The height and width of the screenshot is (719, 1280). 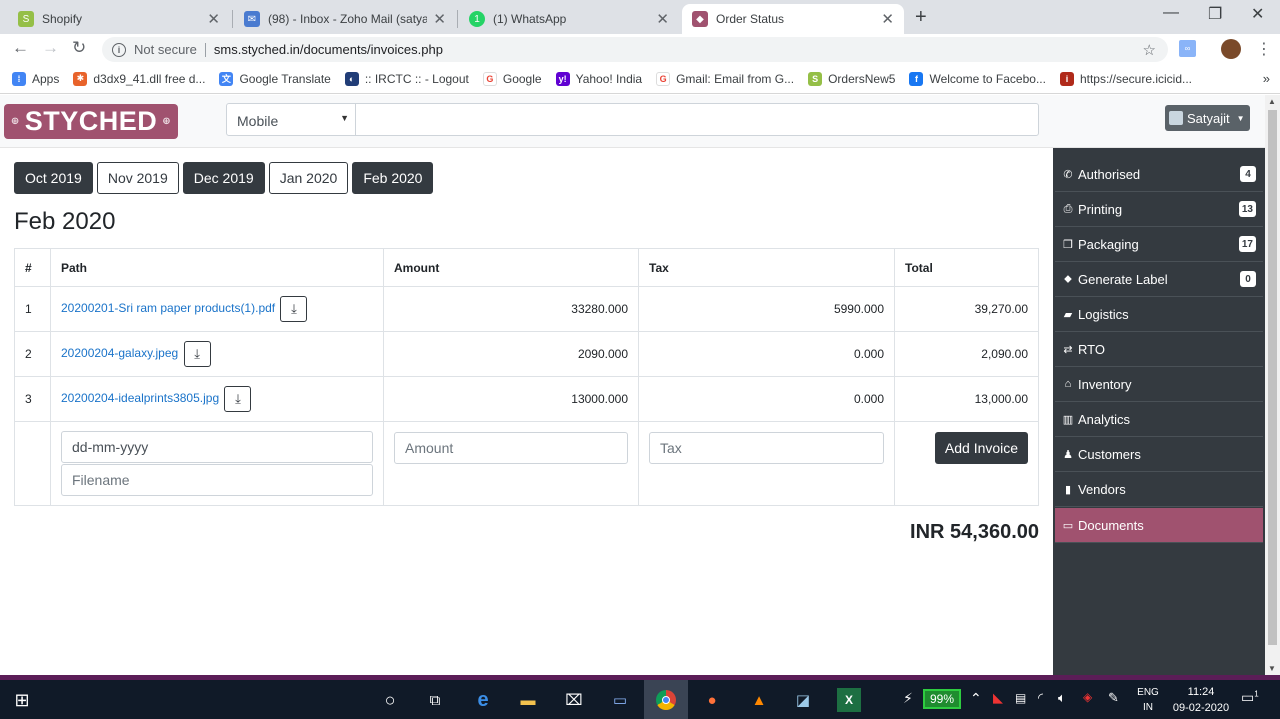 What do you see at coordinates (137, 178) in the screenshot?
I see `month-button-nov-2019: Nov 2019` at bounding box center [137, 178].